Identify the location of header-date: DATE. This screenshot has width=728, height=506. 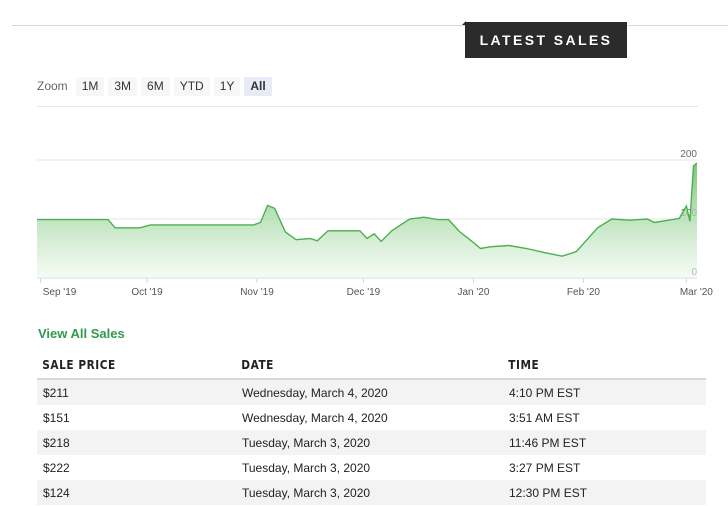
(353, 366).